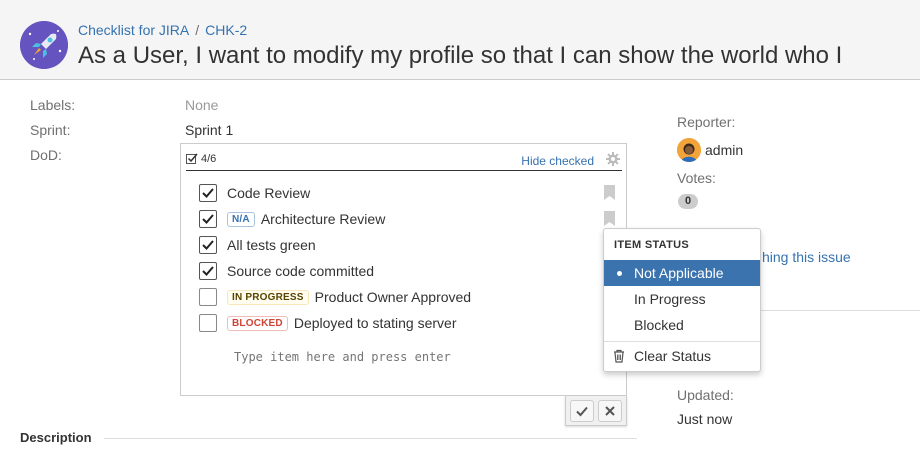 The height and width of the screenshot is (450, 920). Describe the element at coordinates (192, 158) in the screenshot. I see `checkbox-icon` at that location.